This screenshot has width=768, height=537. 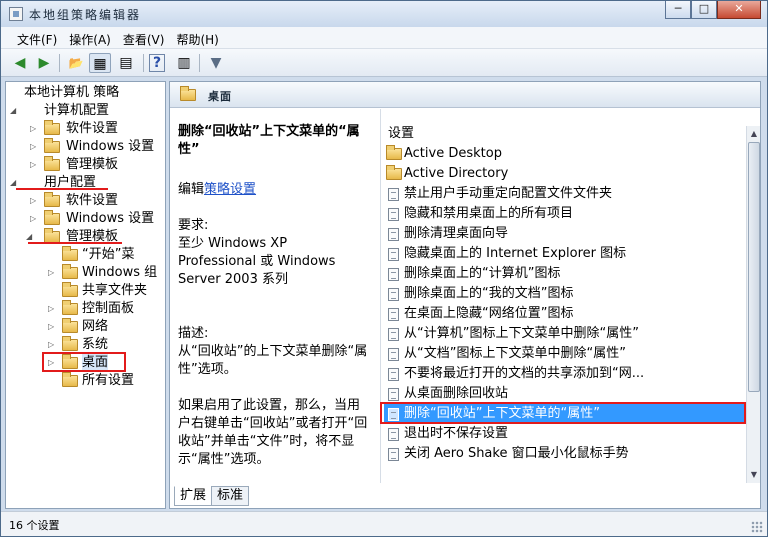 I want to click on list-item: 关闭 Aero Shake 窗口最小化鼠标手势, so click(x=564, y=454).